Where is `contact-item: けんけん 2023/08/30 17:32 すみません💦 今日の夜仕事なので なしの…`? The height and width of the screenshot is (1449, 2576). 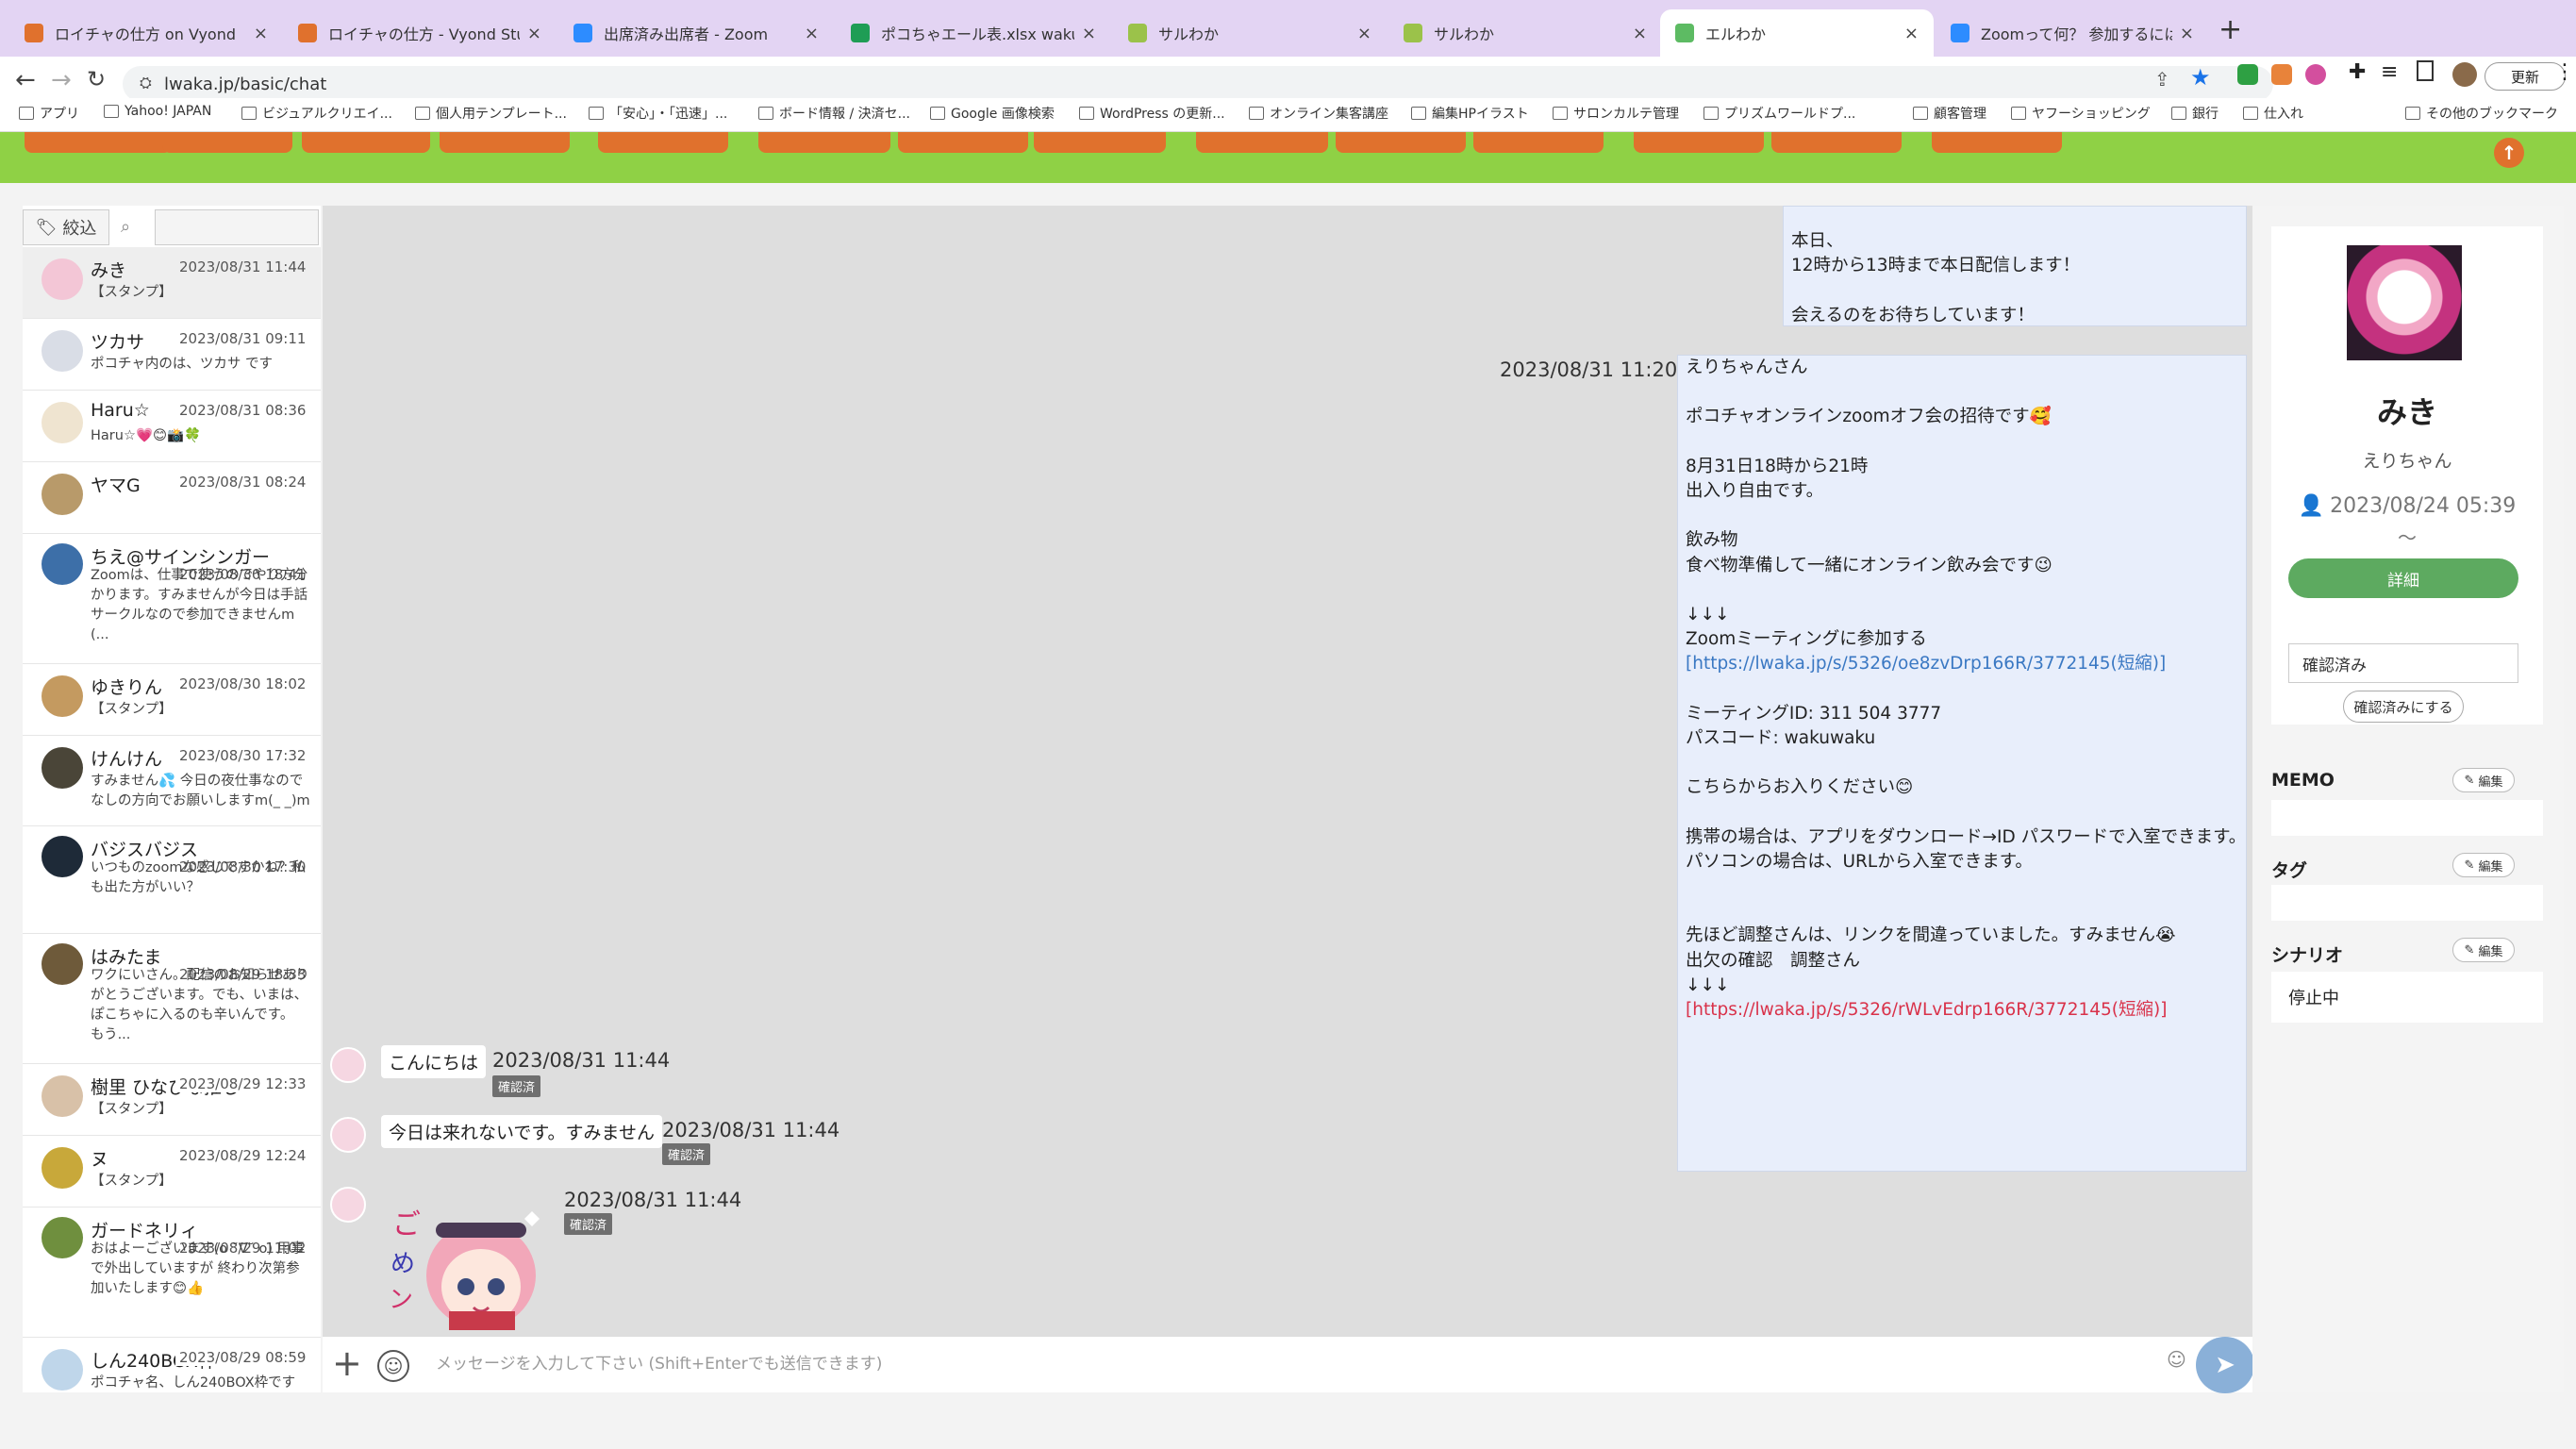
contact-item: けんけん 2023/08/30 17:32 すみません💦 今日の夜仕事なので なしの… is located at coordinates (172, 781).